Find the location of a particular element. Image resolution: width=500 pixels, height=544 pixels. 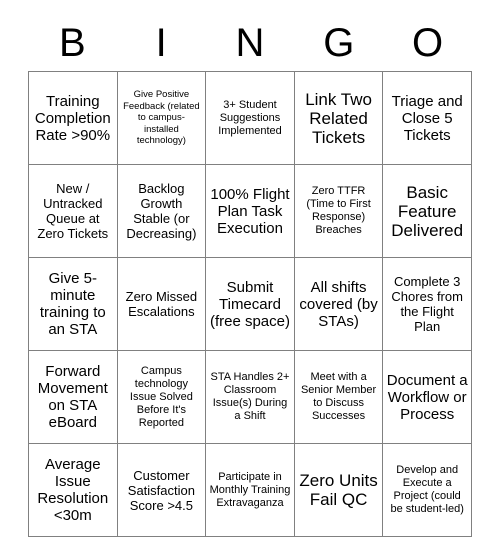

bingo-header-letter-b: B is located at coordinates (72, 42).